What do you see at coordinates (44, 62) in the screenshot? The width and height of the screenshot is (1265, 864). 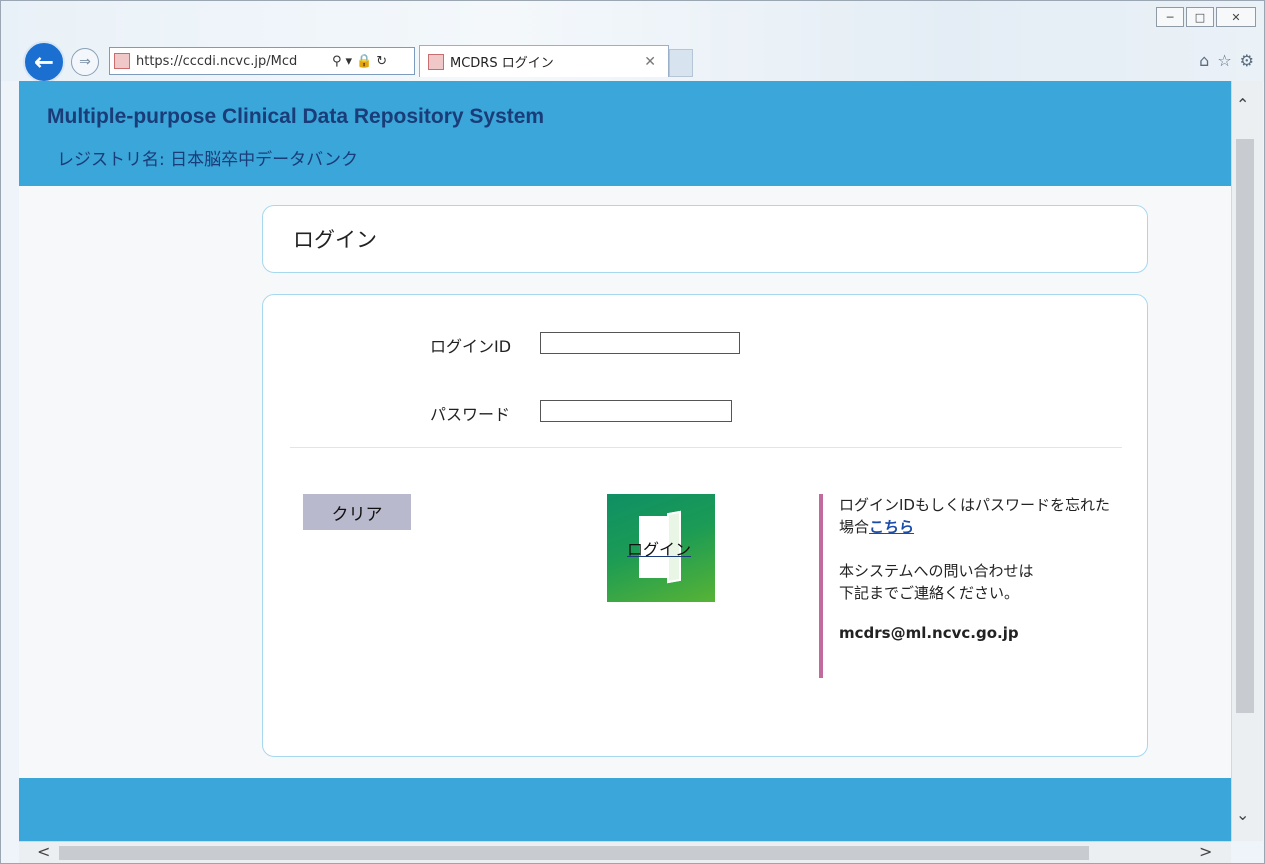 I see `back-arrow-icon: ←` at bounding box center [44, 62].